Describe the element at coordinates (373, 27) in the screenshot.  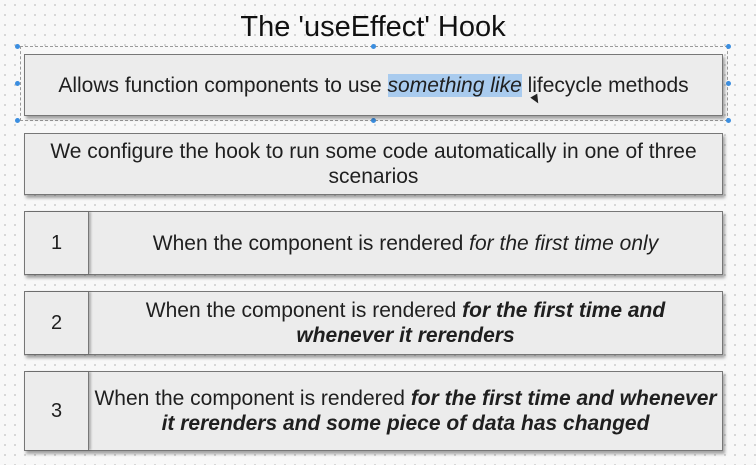
I see `page-title: The 'useEffect' Hook` at that location.